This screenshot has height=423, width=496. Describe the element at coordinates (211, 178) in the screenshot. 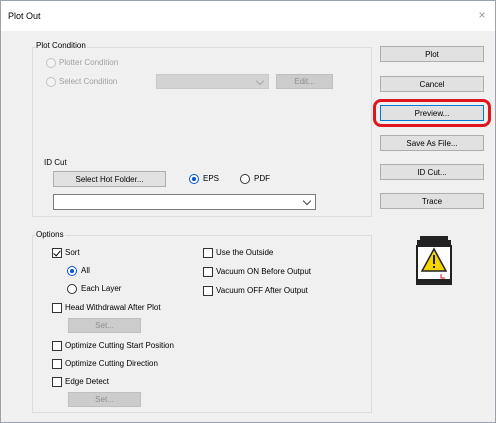

I see `eps-label: EPS` at that location.